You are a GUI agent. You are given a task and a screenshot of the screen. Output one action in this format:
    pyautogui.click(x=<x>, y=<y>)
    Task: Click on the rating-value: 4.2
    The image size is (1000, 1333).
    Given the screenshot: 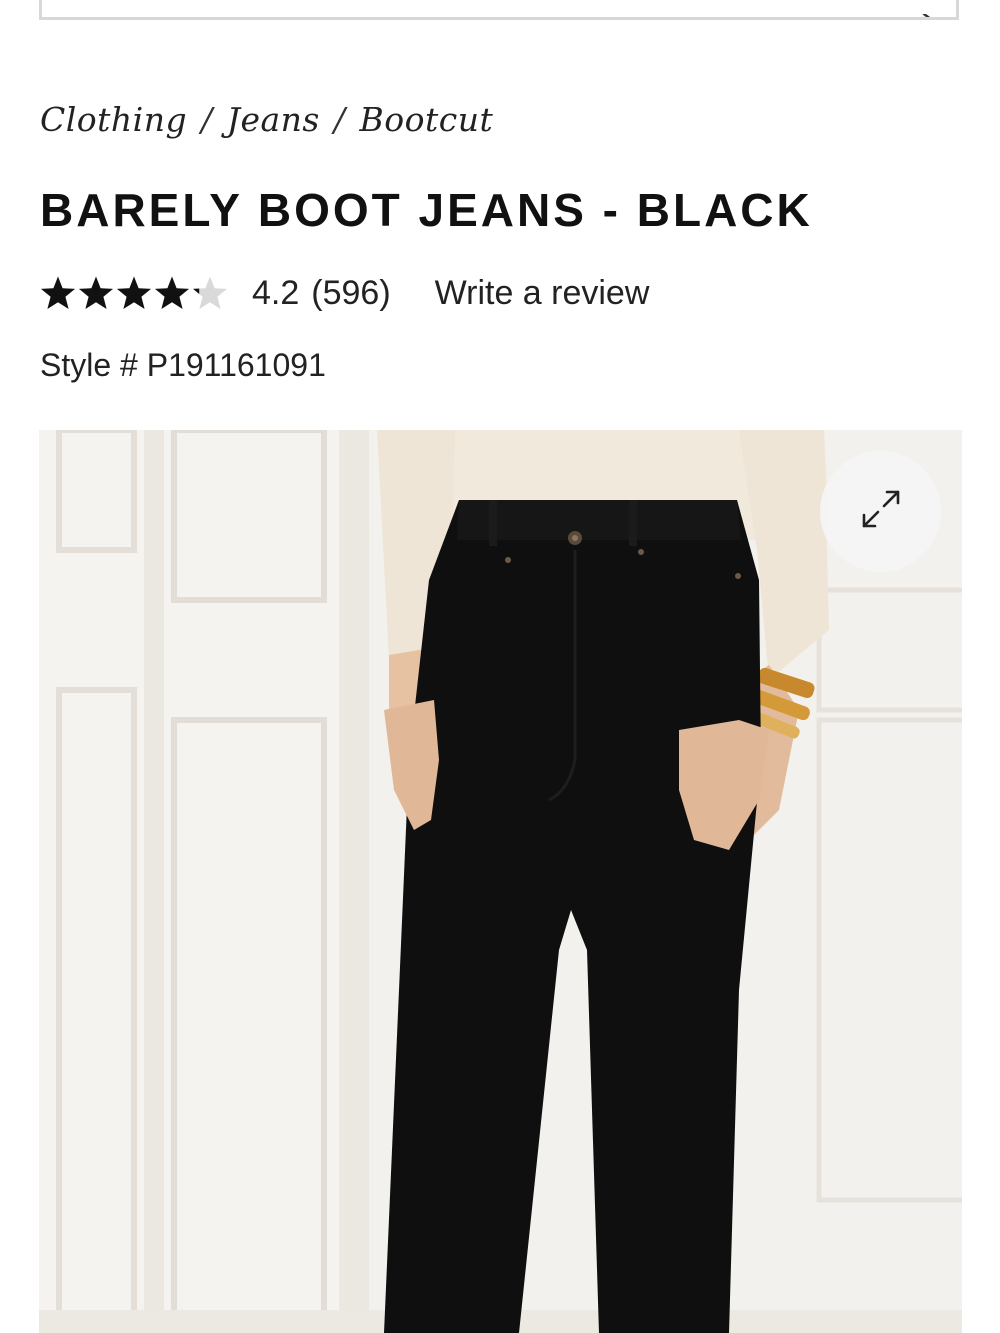 What is the action you would take?
    pyautogui.click(x=276, y=292)
    